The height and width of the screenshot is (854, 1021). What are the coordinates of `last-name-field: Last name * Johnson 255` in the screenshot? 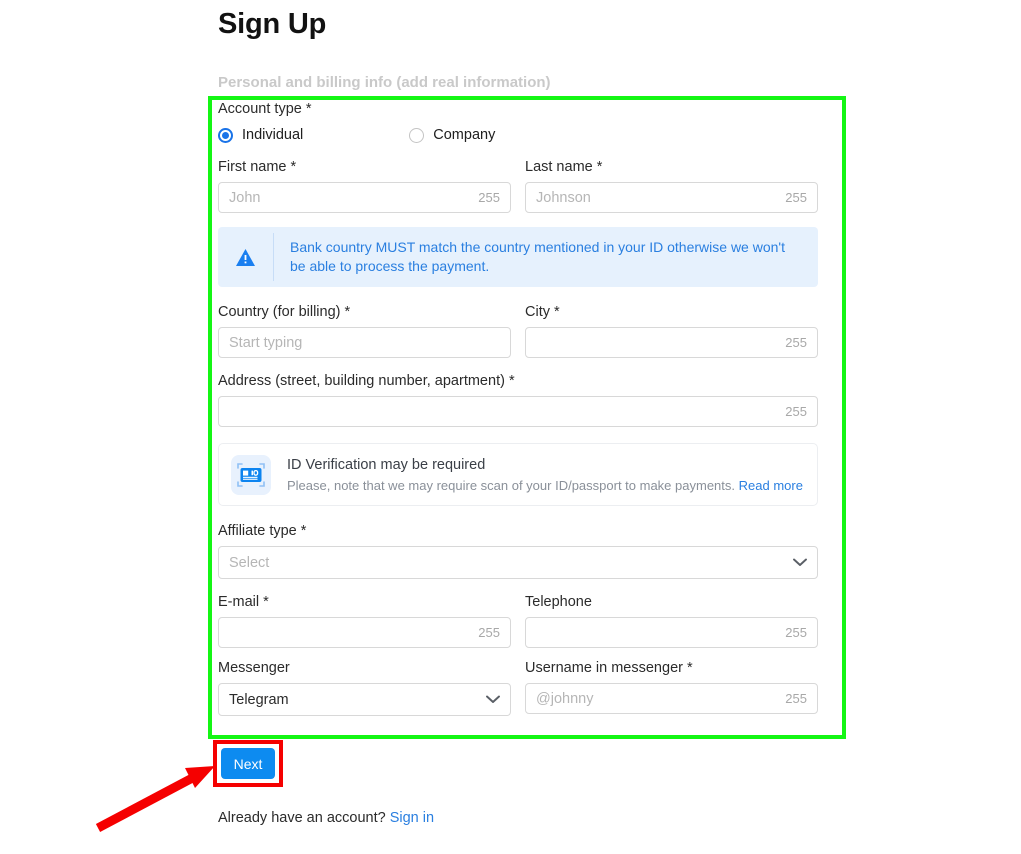 It's located at (671, 185).